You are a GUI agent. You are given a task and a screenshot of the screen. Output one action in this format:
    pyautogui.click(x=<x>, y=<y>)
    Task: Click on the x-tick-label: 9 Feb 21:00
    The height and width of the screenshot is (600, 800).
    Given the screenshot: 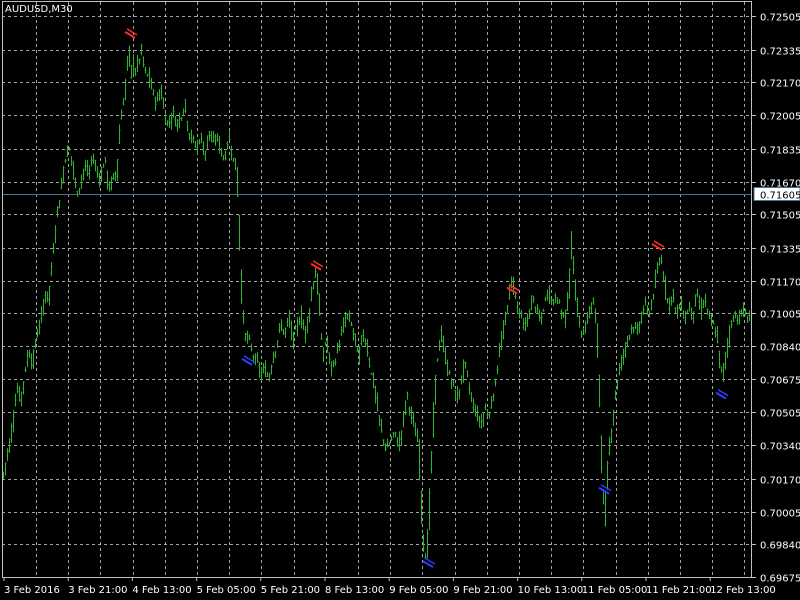 What is the action you would take?
    pyautogui.click(x=482, y=590)
    